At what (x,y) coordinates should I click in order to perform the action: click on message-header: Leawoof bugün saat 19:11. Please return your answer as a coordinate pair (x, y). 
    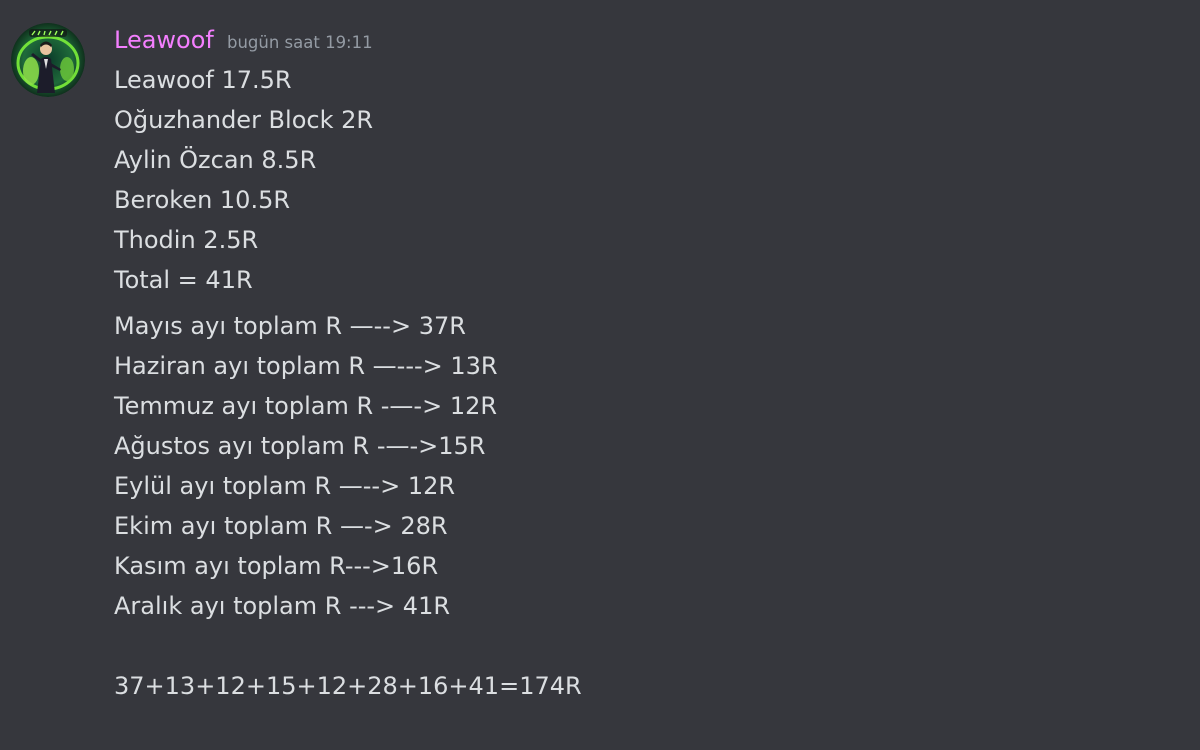
    Looking at the image, I should click on (243, 40).